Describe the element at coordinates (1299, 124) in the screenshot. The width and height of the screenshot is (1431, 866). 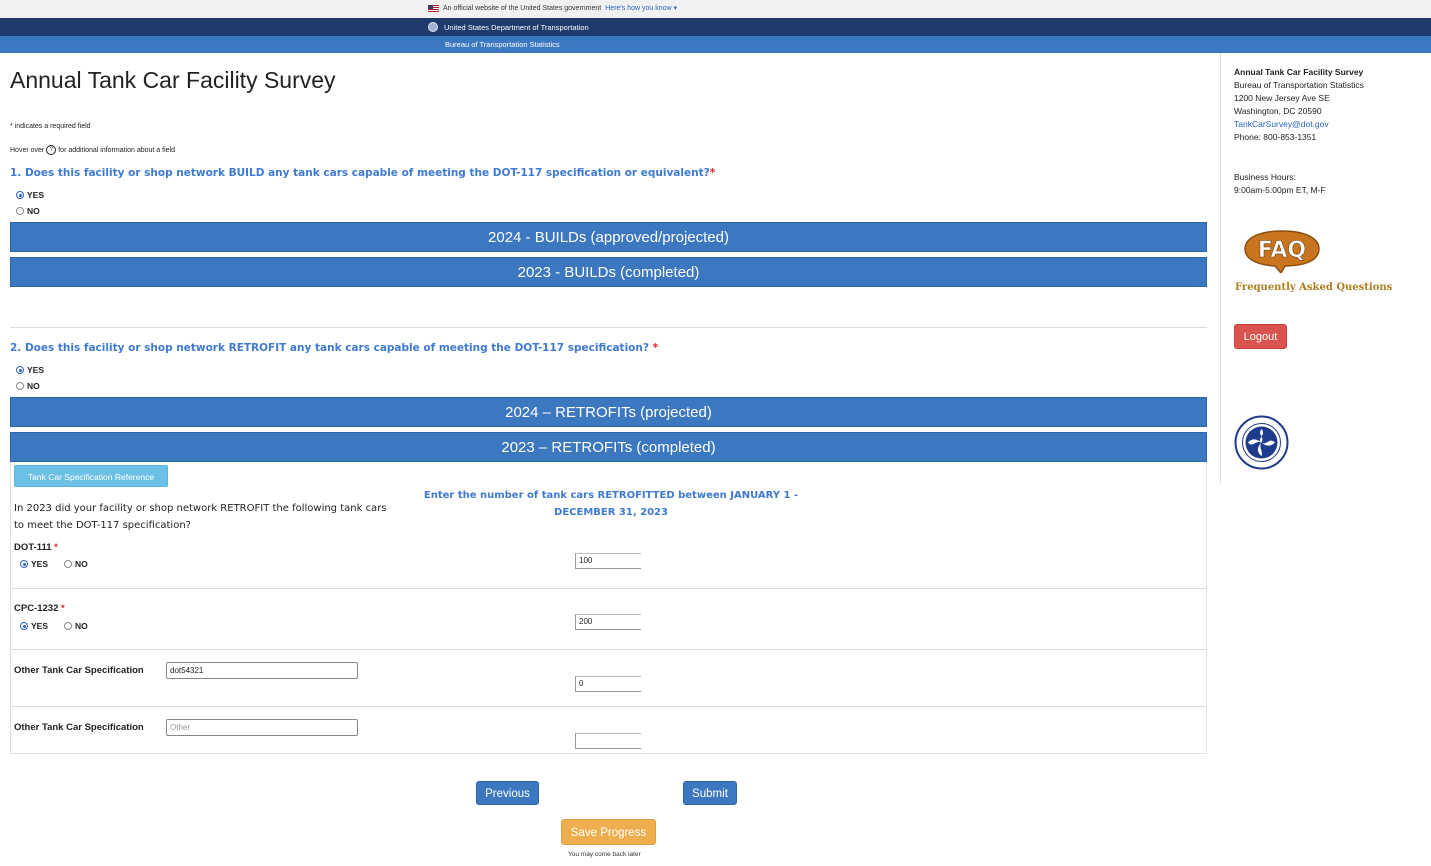
I see `contact-email-link: TankCarSurvey@dot.gov` at that location.